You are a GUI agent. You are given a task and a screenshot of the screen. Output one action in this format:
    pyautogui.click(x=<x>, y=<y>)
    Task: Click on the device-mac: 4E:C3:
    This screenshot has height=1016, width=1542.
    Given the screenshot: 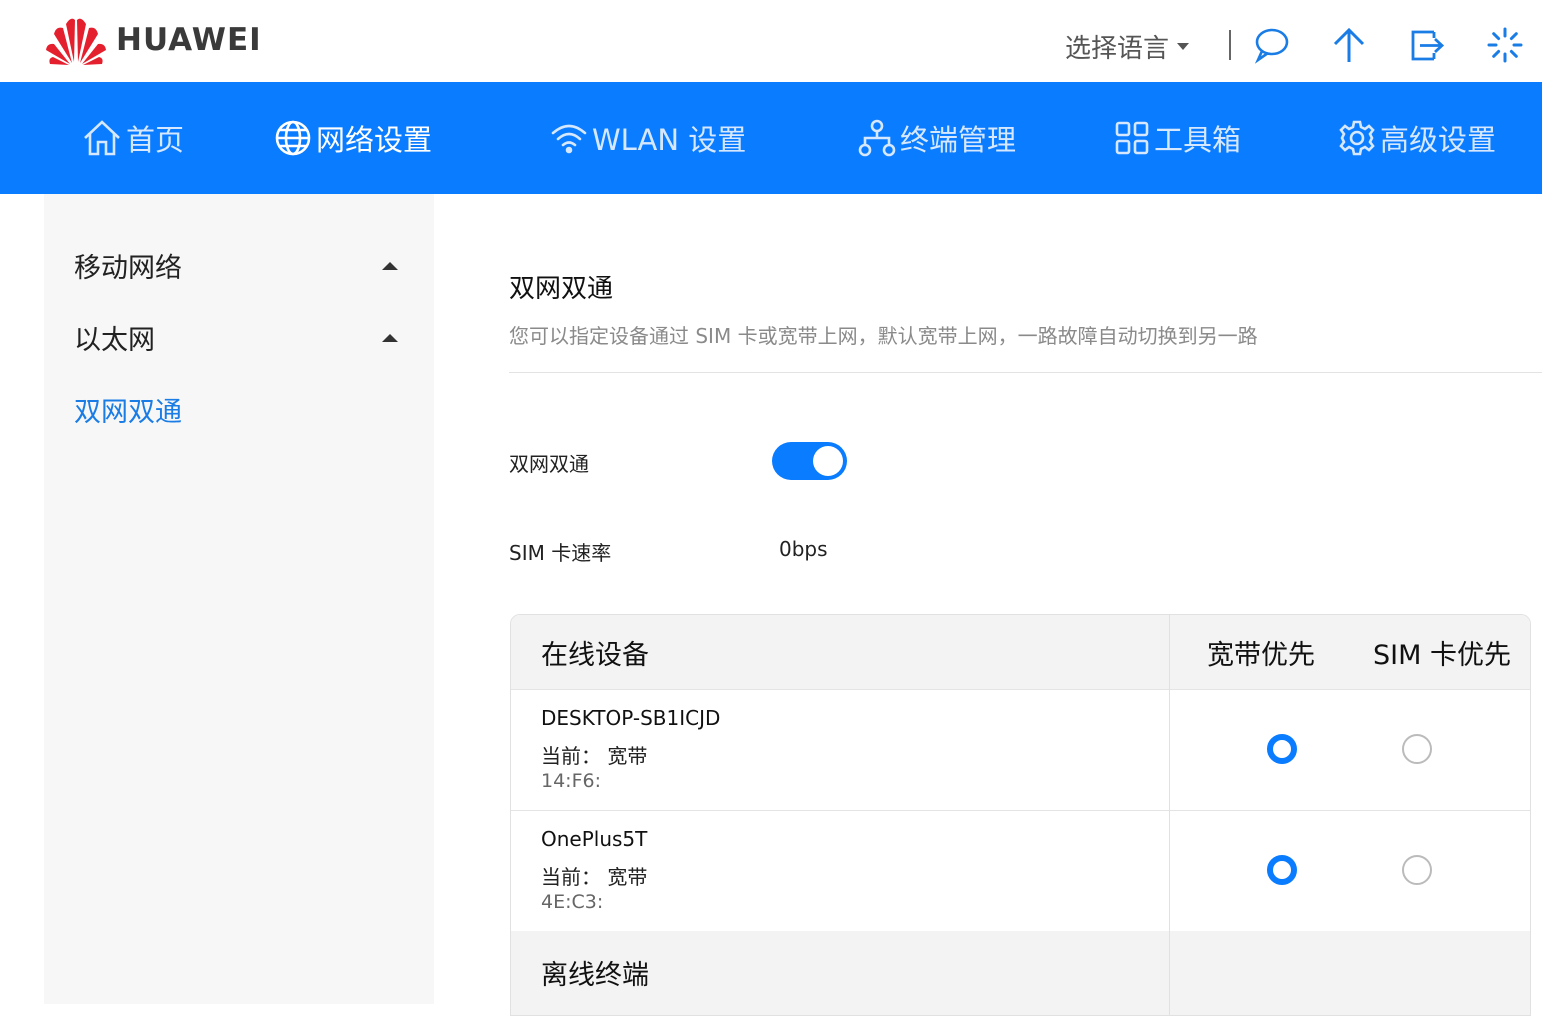 What is the action you would take?
    pyautogui.click(x=572, y=902)
    